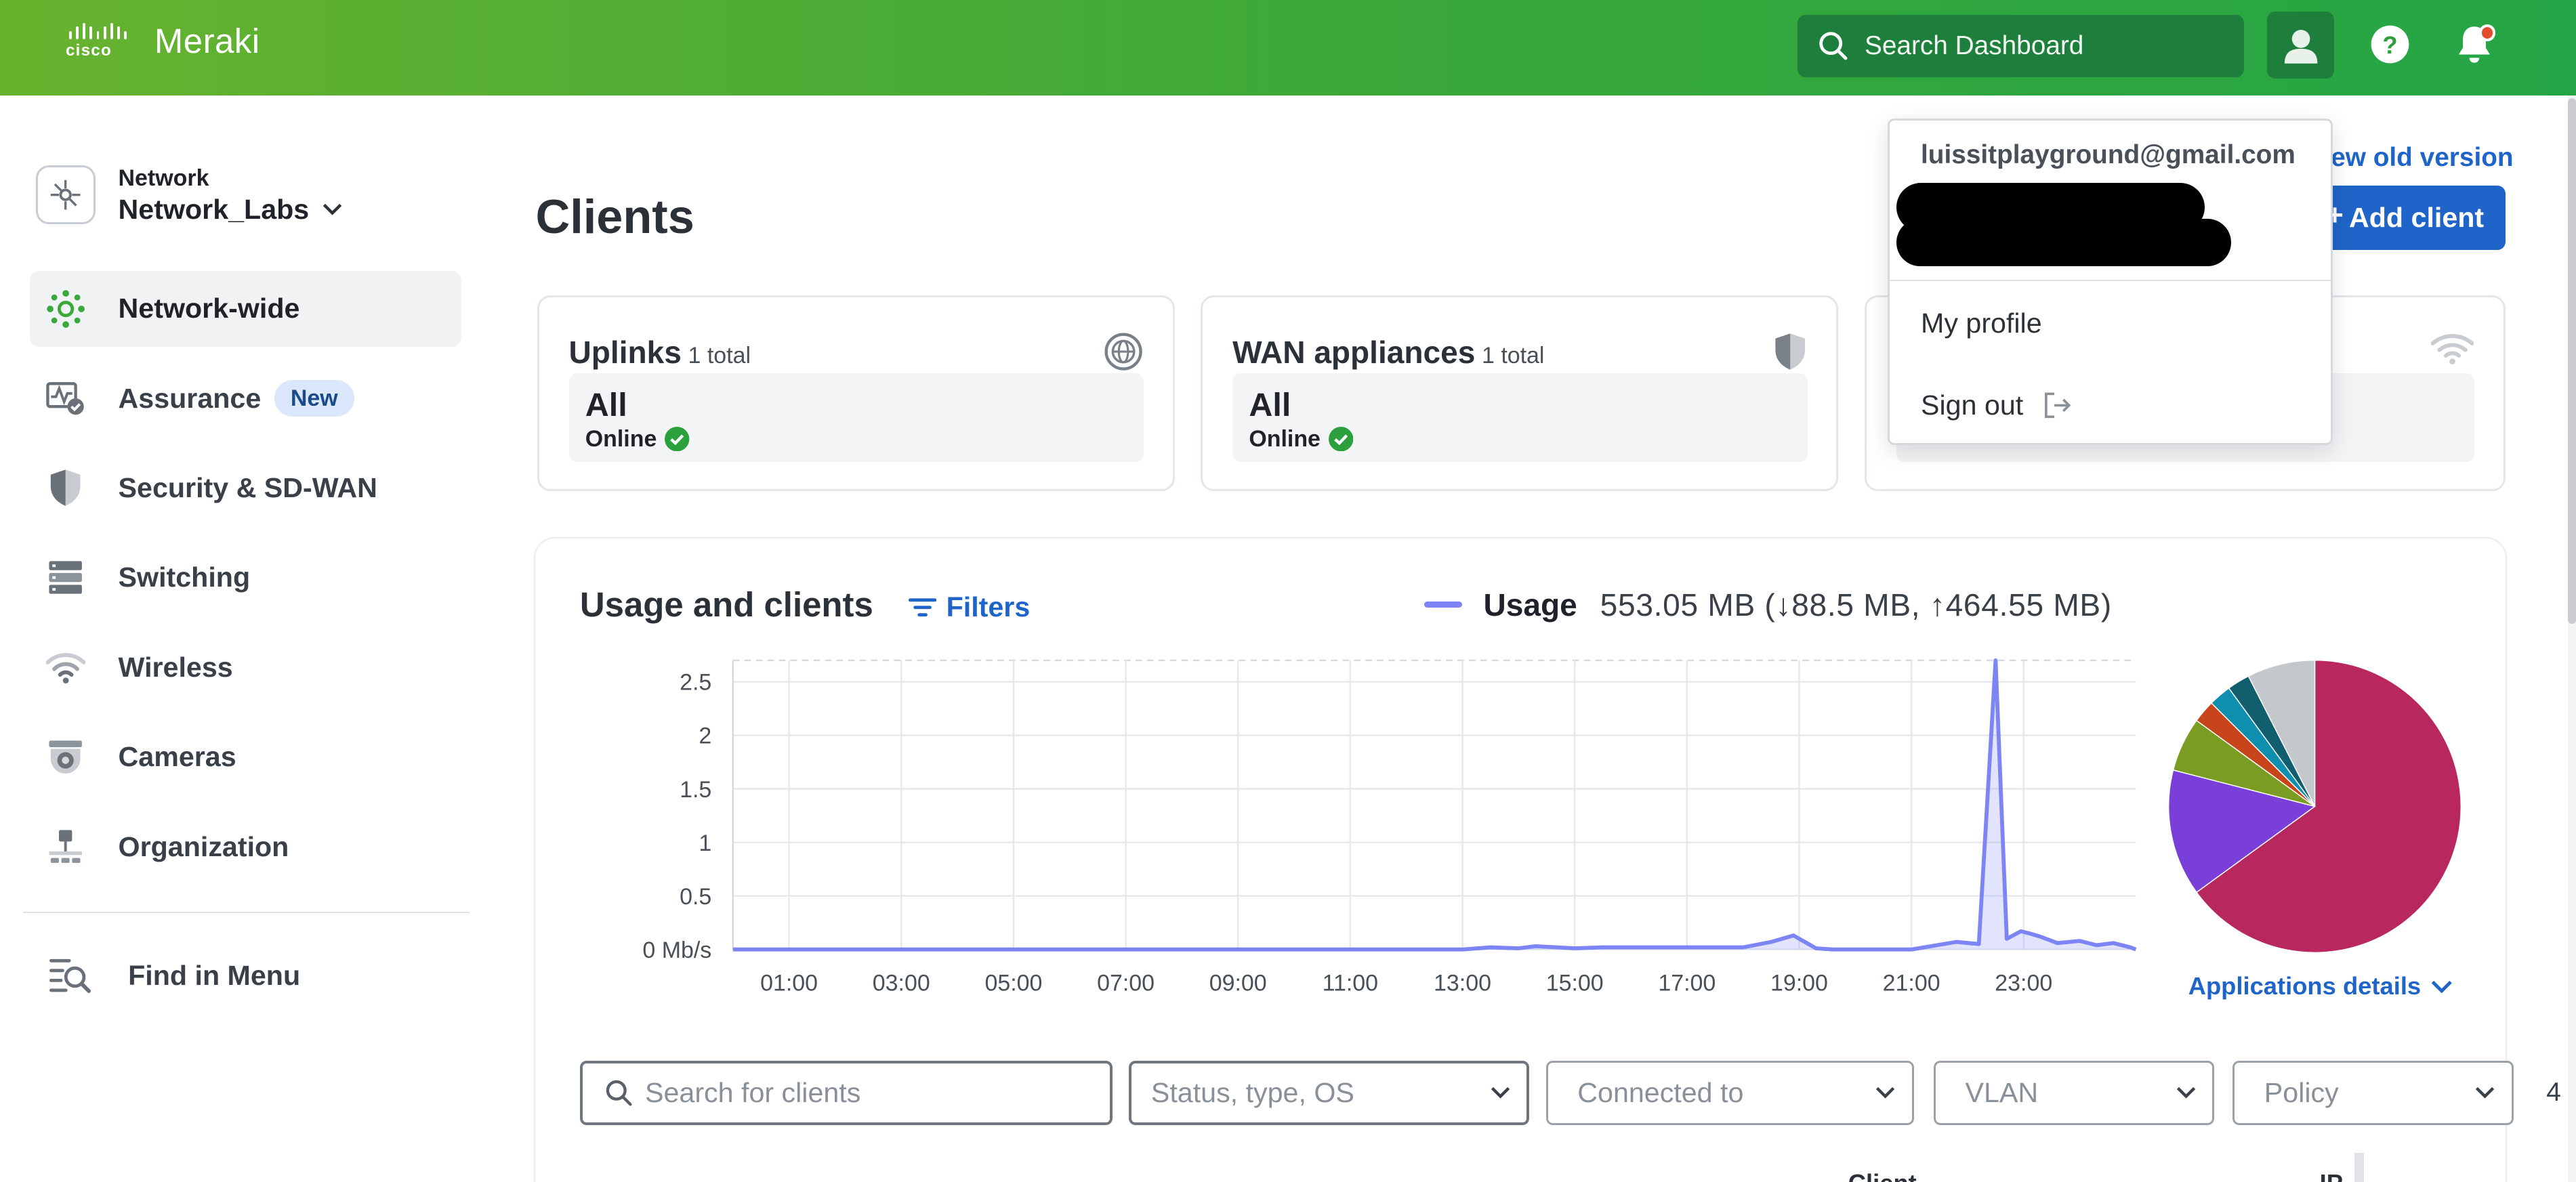  What do you see at coordinates (2408, 217) in the screenshot?
I see `add-client-button: + Add client` at bounding box center [2408, 217].